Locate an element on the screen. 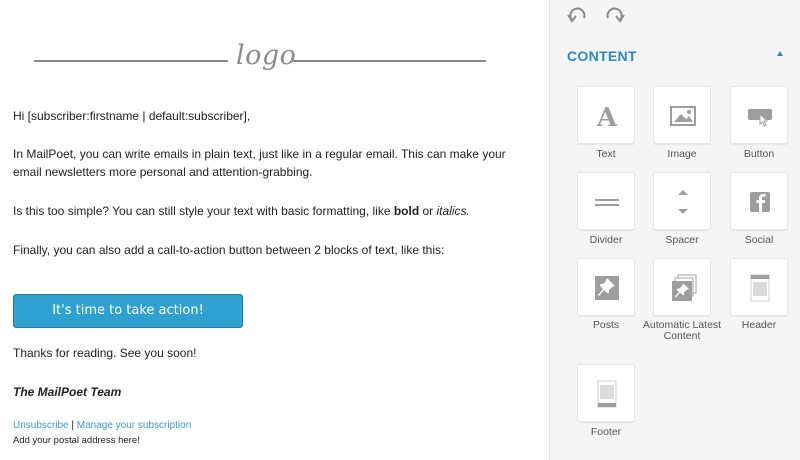 The image size is (800, 460). block-automatic-latest-content is located at coordinates (682, 287).